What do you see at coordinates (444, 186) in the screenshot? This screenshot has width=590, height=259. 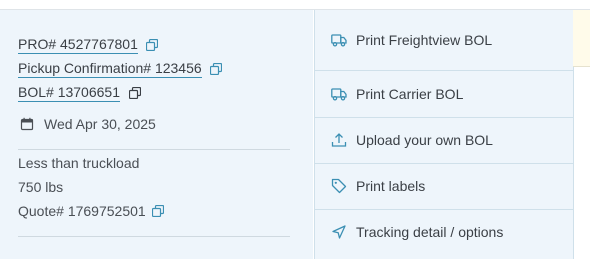 I see `print-labels-button: Print labels` at bounding box center [444, 186].